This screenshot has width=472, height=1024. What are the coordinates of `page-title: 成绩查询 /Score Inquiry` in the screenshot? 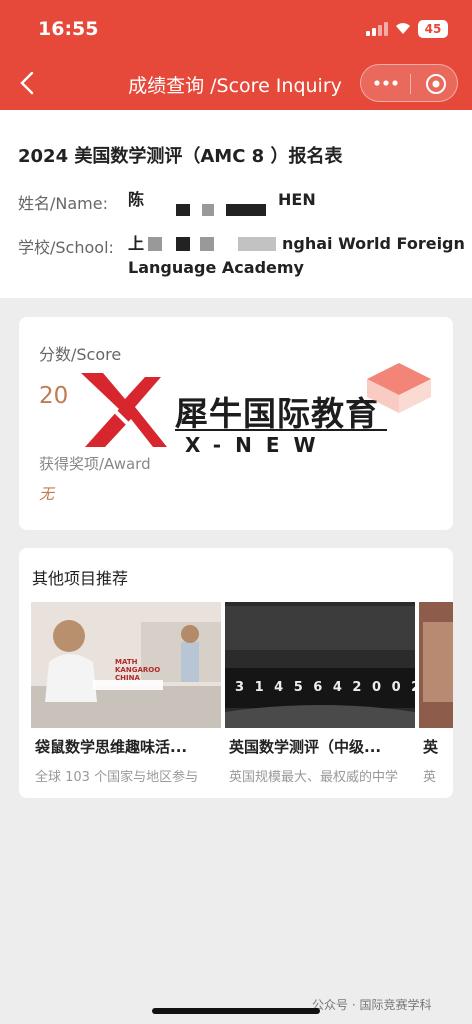 It's located at (235, 86).